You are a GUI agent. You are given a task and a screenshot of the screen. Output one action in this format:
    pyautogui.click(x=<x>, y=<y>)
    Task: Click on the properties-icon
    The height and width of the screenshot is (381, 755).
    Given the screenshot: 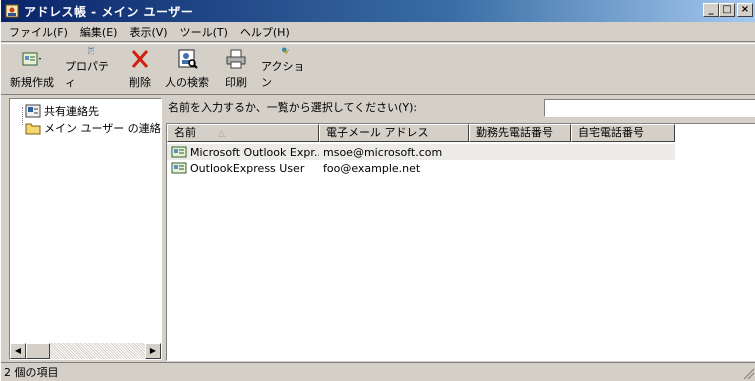 What is the action you would take?
    pyautogui.click(x=91, y=50)
    